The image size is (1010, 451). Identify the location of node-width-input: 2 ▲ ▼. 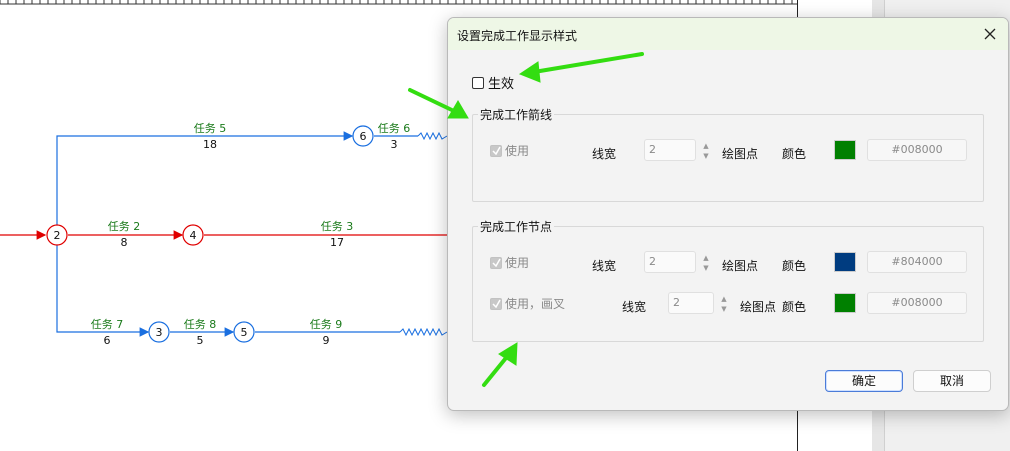
(676, 262).